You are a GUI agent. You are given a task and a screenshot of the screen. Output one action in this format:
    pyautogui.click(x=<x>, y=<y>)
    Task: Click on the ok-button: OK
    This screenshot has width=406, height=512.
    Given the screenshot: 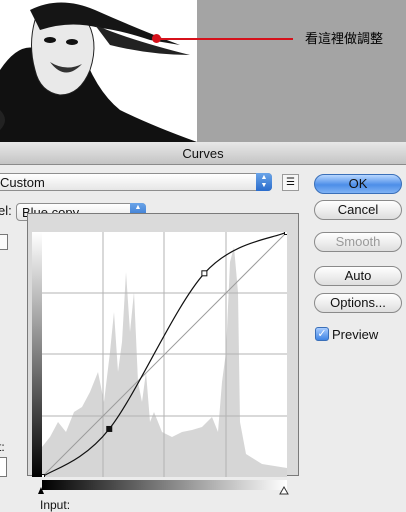 What is the action you would take?
    pyautogui.click(x=358, y=184)
    